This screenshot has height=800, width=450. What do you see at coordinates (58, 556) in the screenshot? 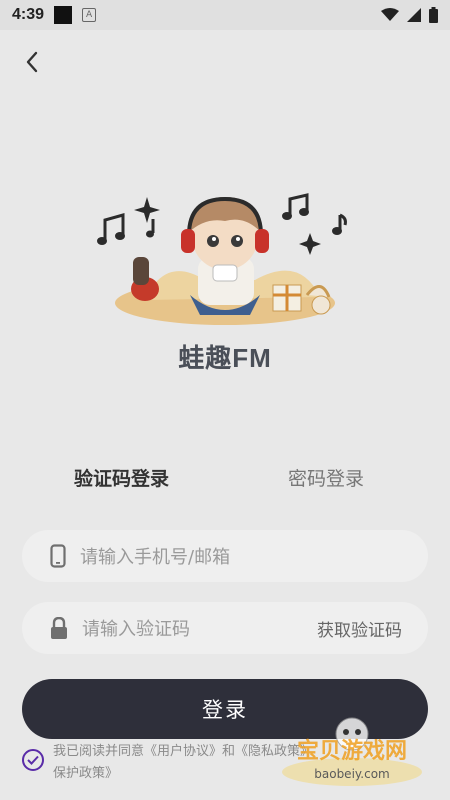
I see `phone-icon` at bounding box center [58, 556].